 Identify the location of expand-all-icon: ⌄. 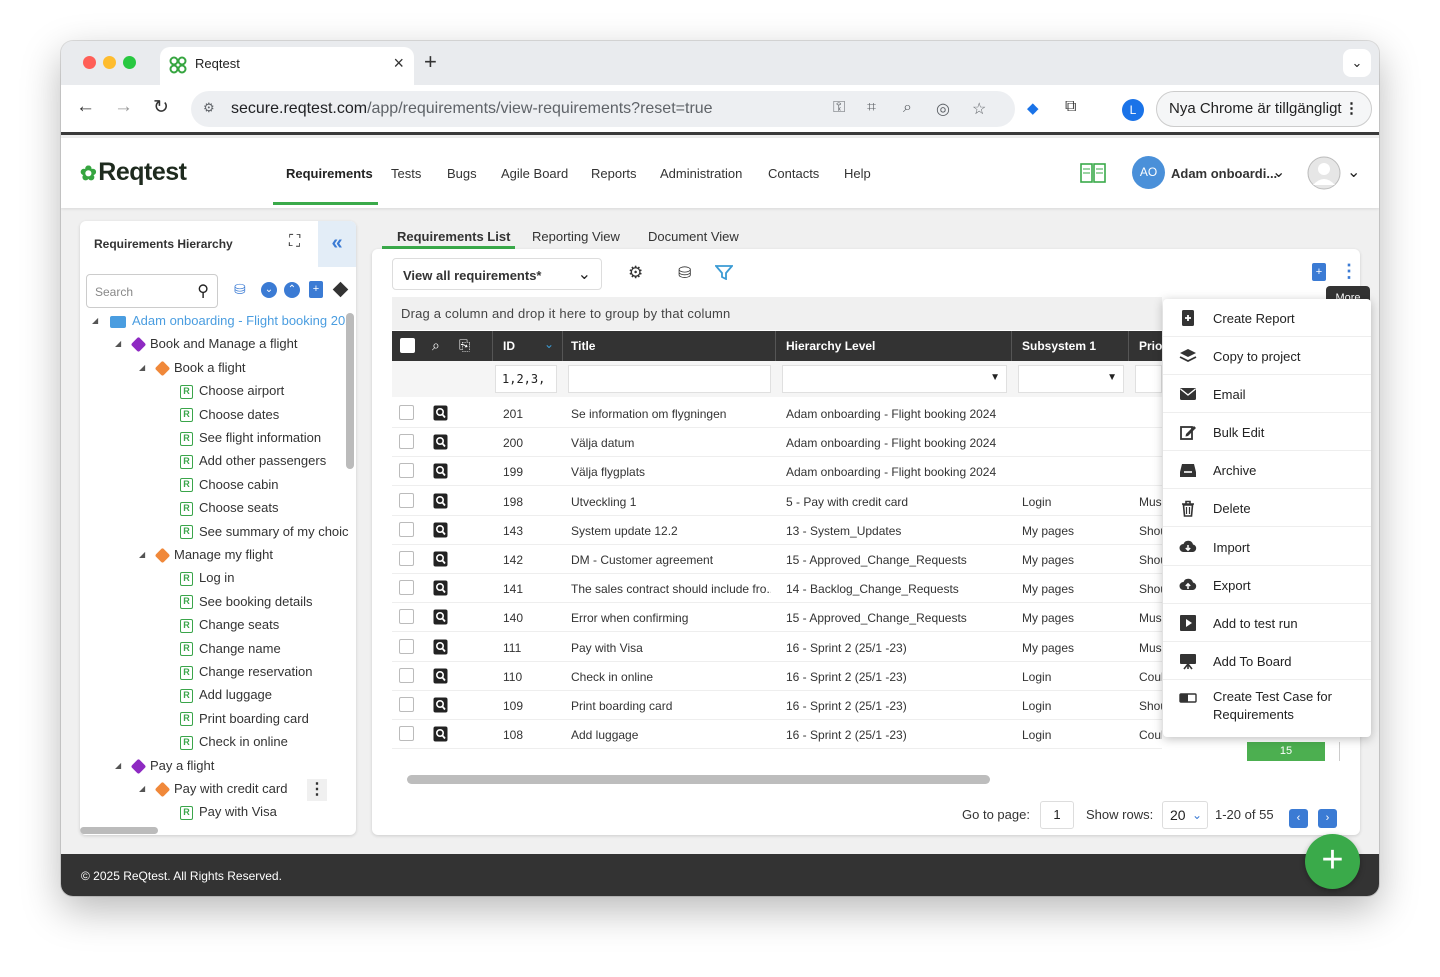
(269, 290).